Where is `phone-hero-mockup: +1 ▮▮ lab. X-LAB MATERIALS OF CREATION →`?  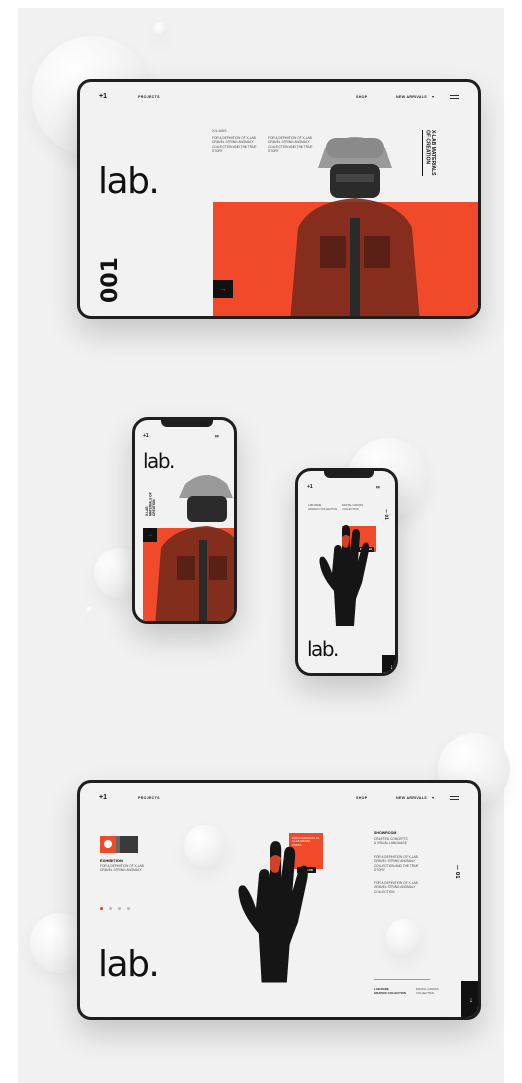
phone-hero-mockup: +1 ▮▮ lab. X-LAB MATERIALS OF CREATION → is located at coordinates (184, 520).